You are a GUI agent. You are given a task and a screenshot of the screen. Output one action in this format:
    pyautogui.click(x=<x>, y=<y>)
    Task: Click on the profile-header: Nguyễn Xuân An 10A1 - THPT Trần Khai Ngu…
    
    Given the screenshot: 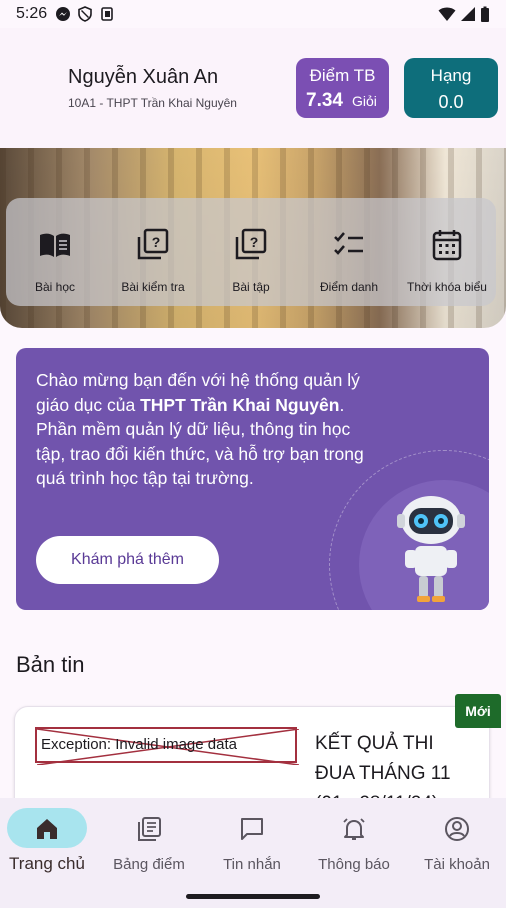 What is the action you would take?
    pyautogui.click(x=253, y=88)
    